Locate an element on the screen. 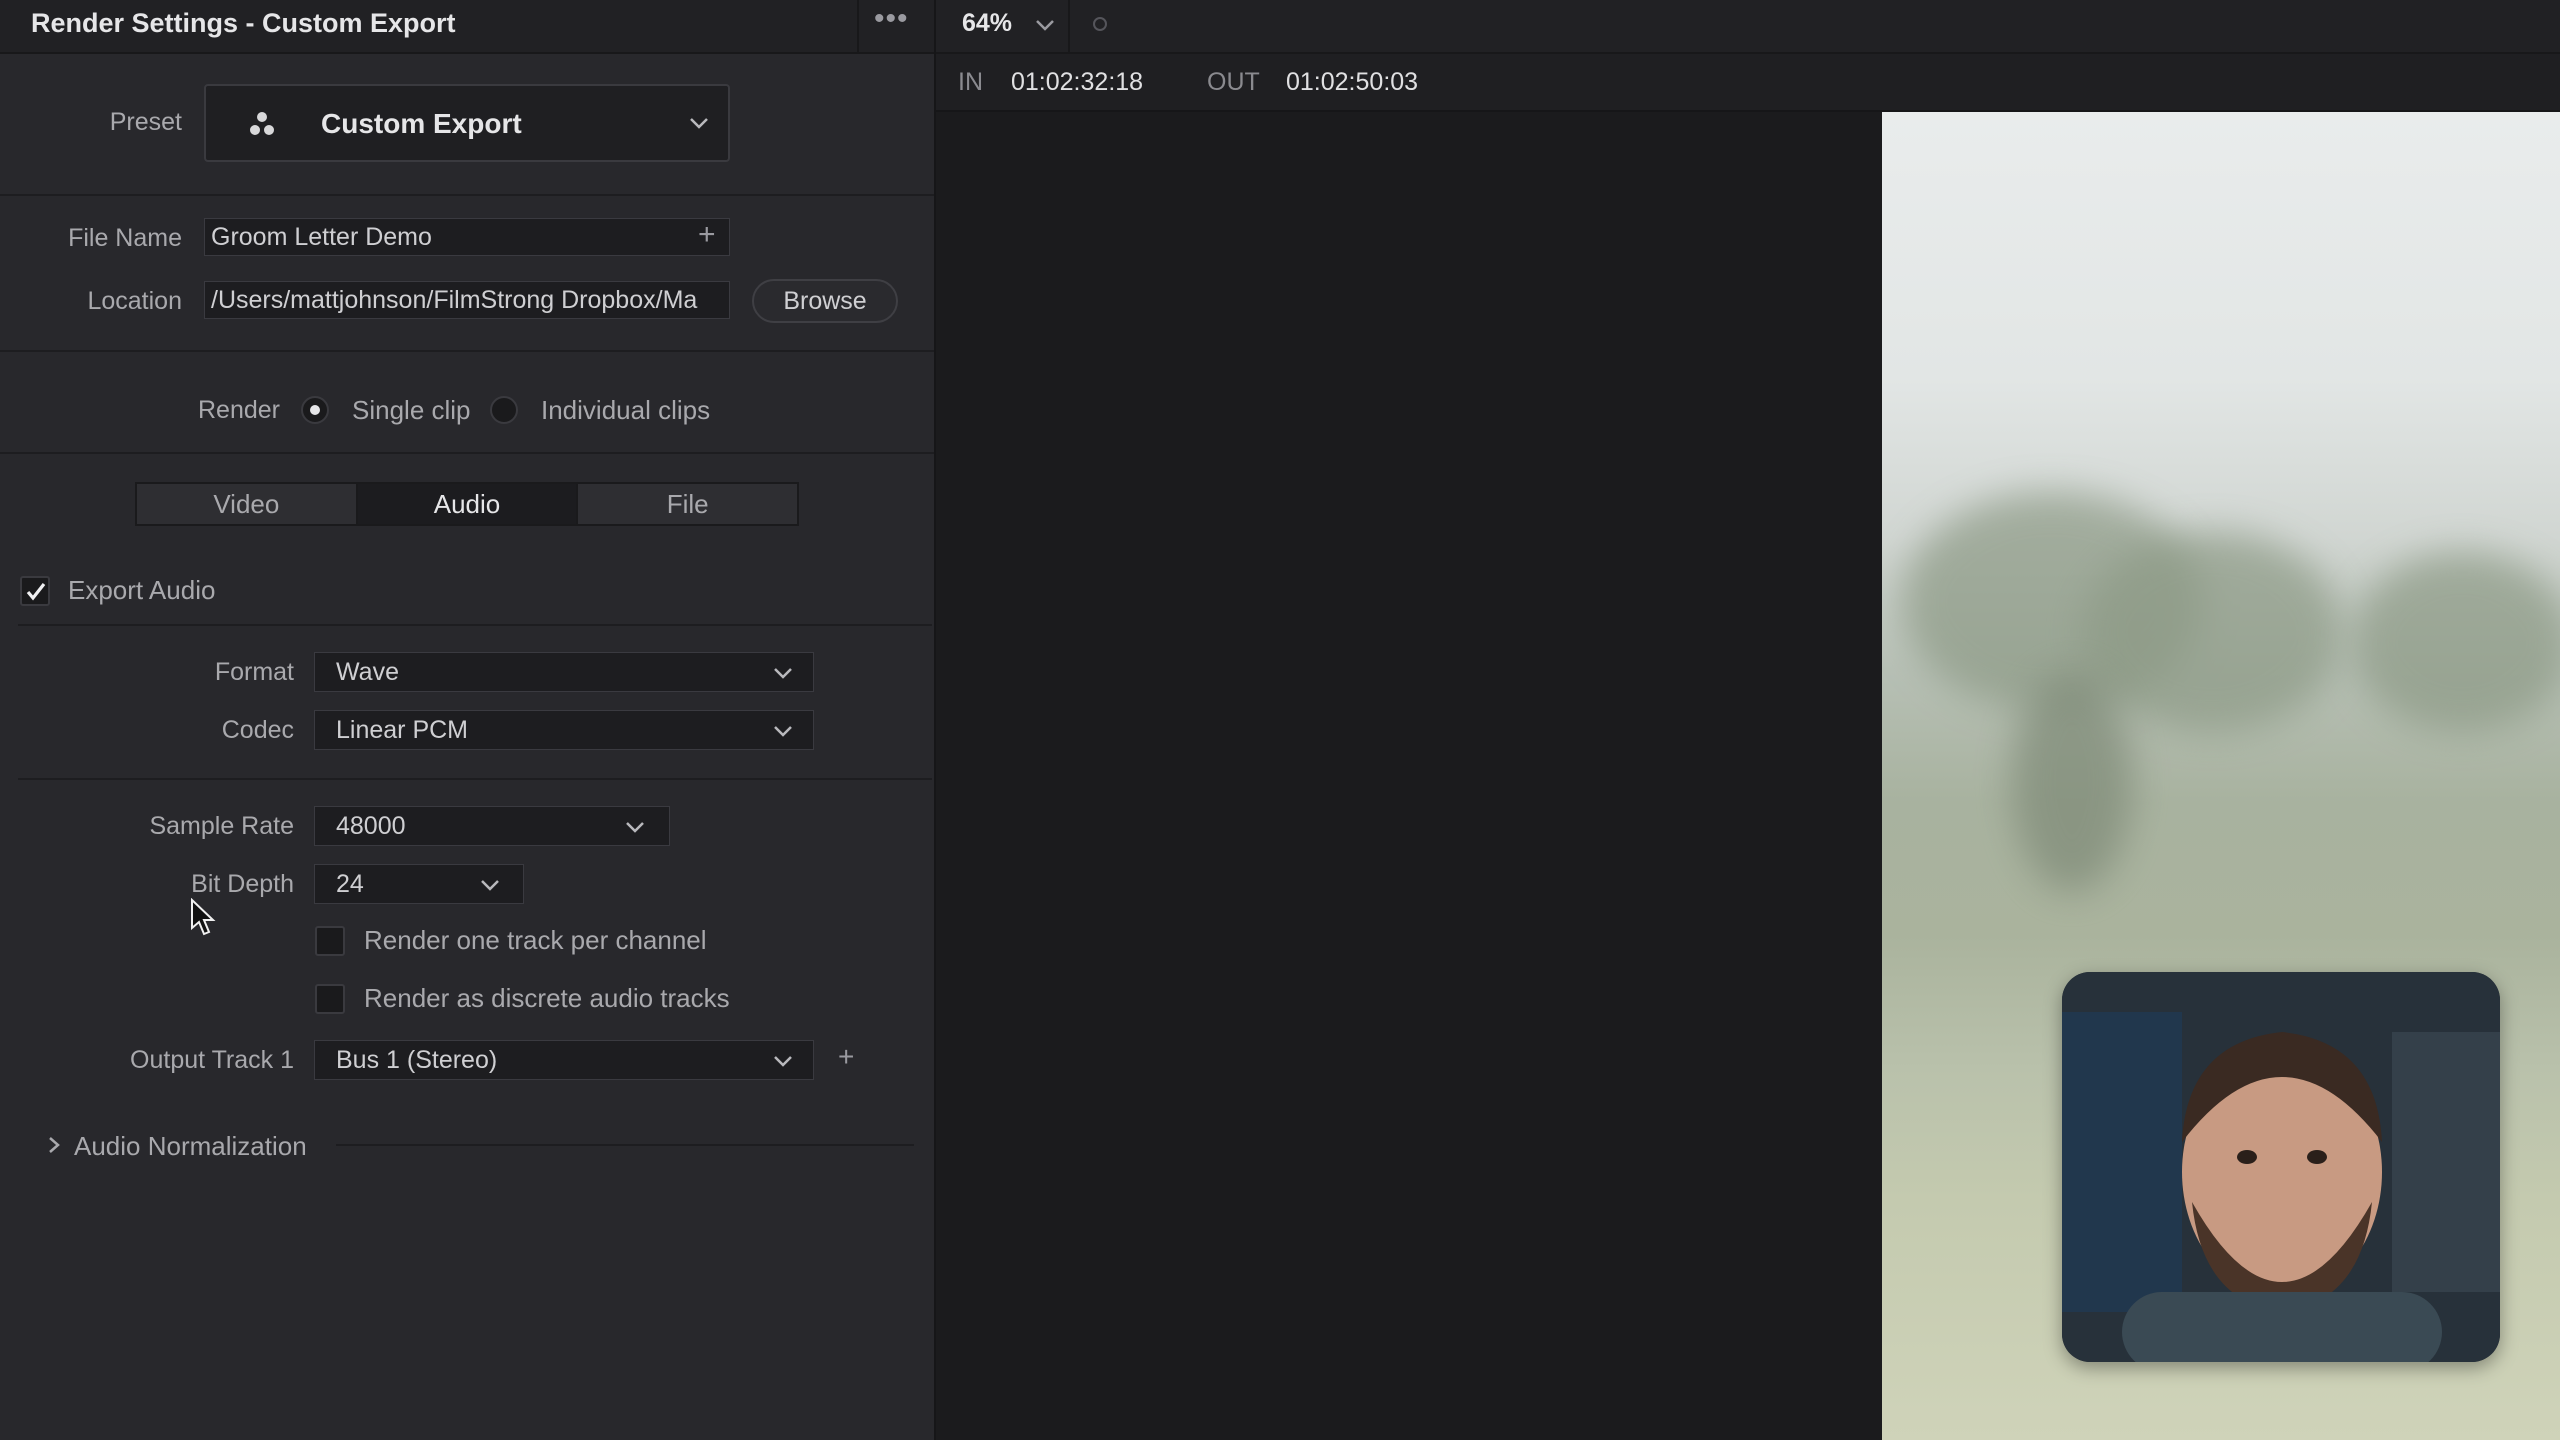  bit-depth-label: Bit Depth is located at coordinates (242, 884).